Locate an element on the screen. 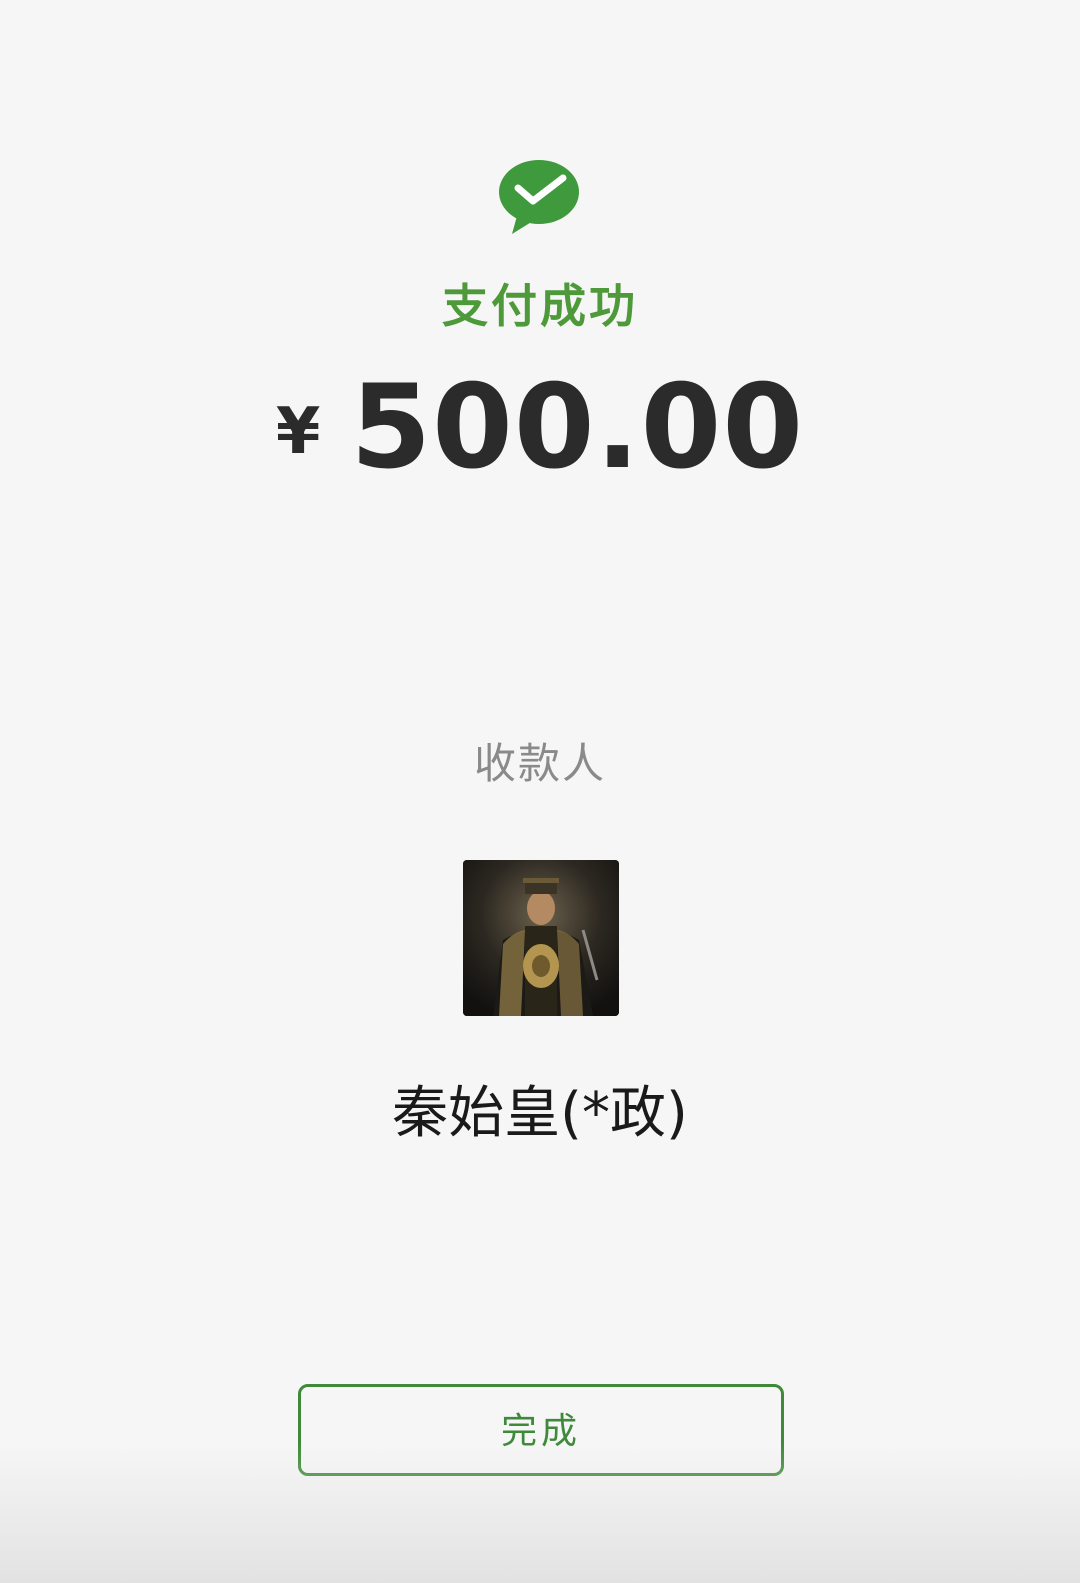  currency-symbol: ¥ is located at coordinates (298, 432).